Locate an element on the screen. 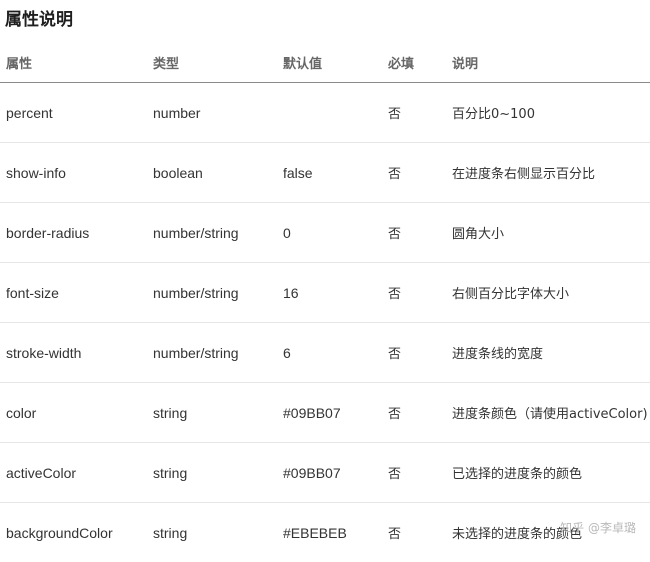 The height and width of the screenshot is (562, 650). table-row: show-info boolean false 否 在进度条右侧显示百分比 is located at coordinates (325, 173).